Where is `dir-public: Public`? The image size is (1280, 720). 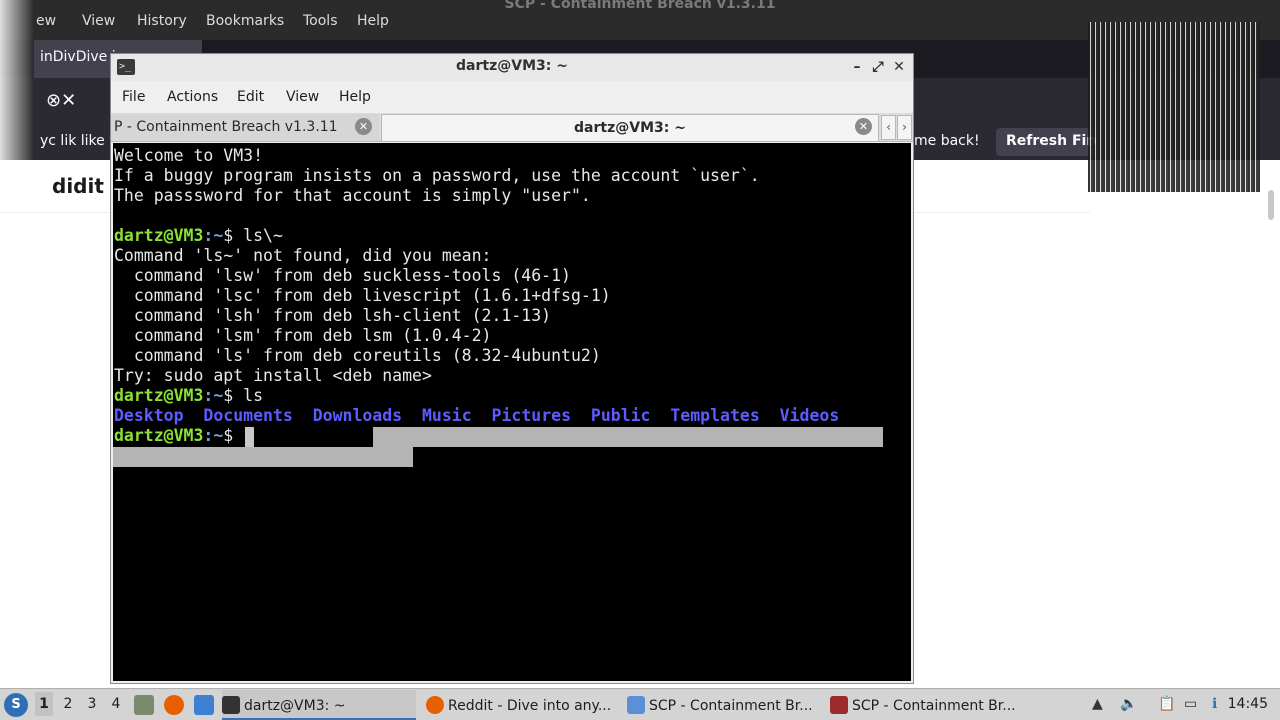
dir-public: Public is located at coordinates (620, 415).